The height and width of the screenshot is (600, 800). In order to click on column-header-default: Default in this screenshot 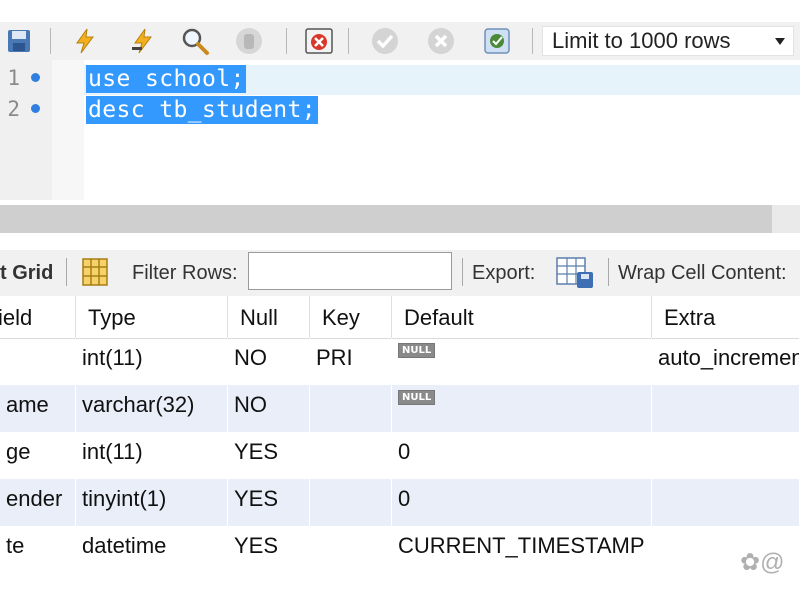, I will do `click(522, 317)`.